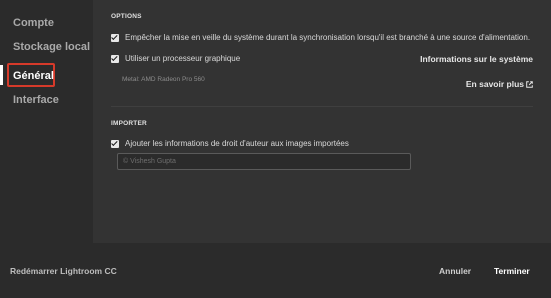 The height and width of the screenshot is (298, 551). I want to click on sidebar-item-general: Général, so click(33, 76).